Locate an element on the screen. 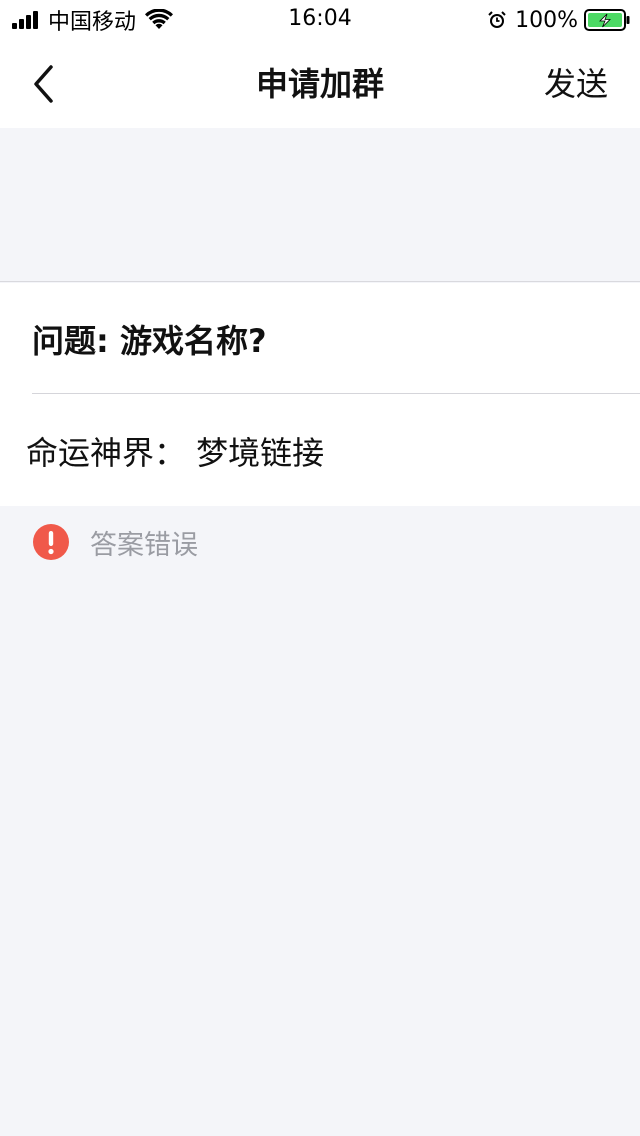 The width and height of the screenshot is (640, 1136). exclamation-icon is located at coordinates (51, 542).